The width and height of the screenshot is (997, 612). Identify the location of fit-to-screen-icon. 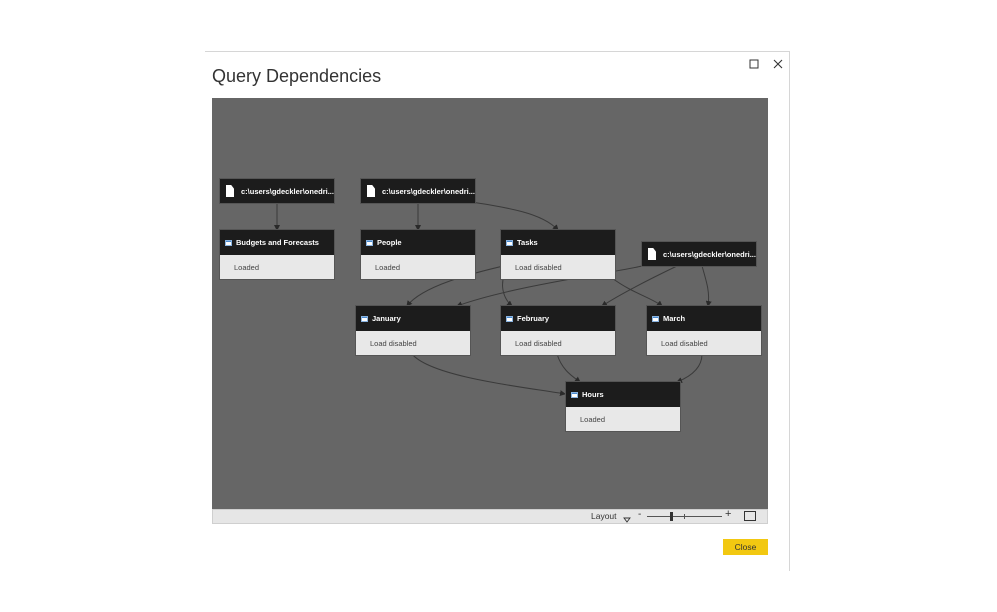
(750, 516).